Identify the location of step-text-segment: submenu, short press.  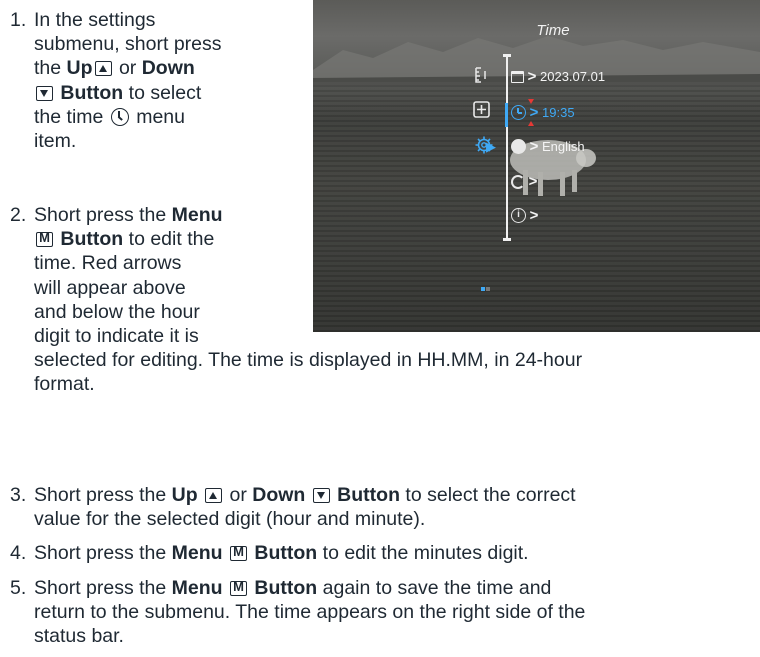
(128, 44).